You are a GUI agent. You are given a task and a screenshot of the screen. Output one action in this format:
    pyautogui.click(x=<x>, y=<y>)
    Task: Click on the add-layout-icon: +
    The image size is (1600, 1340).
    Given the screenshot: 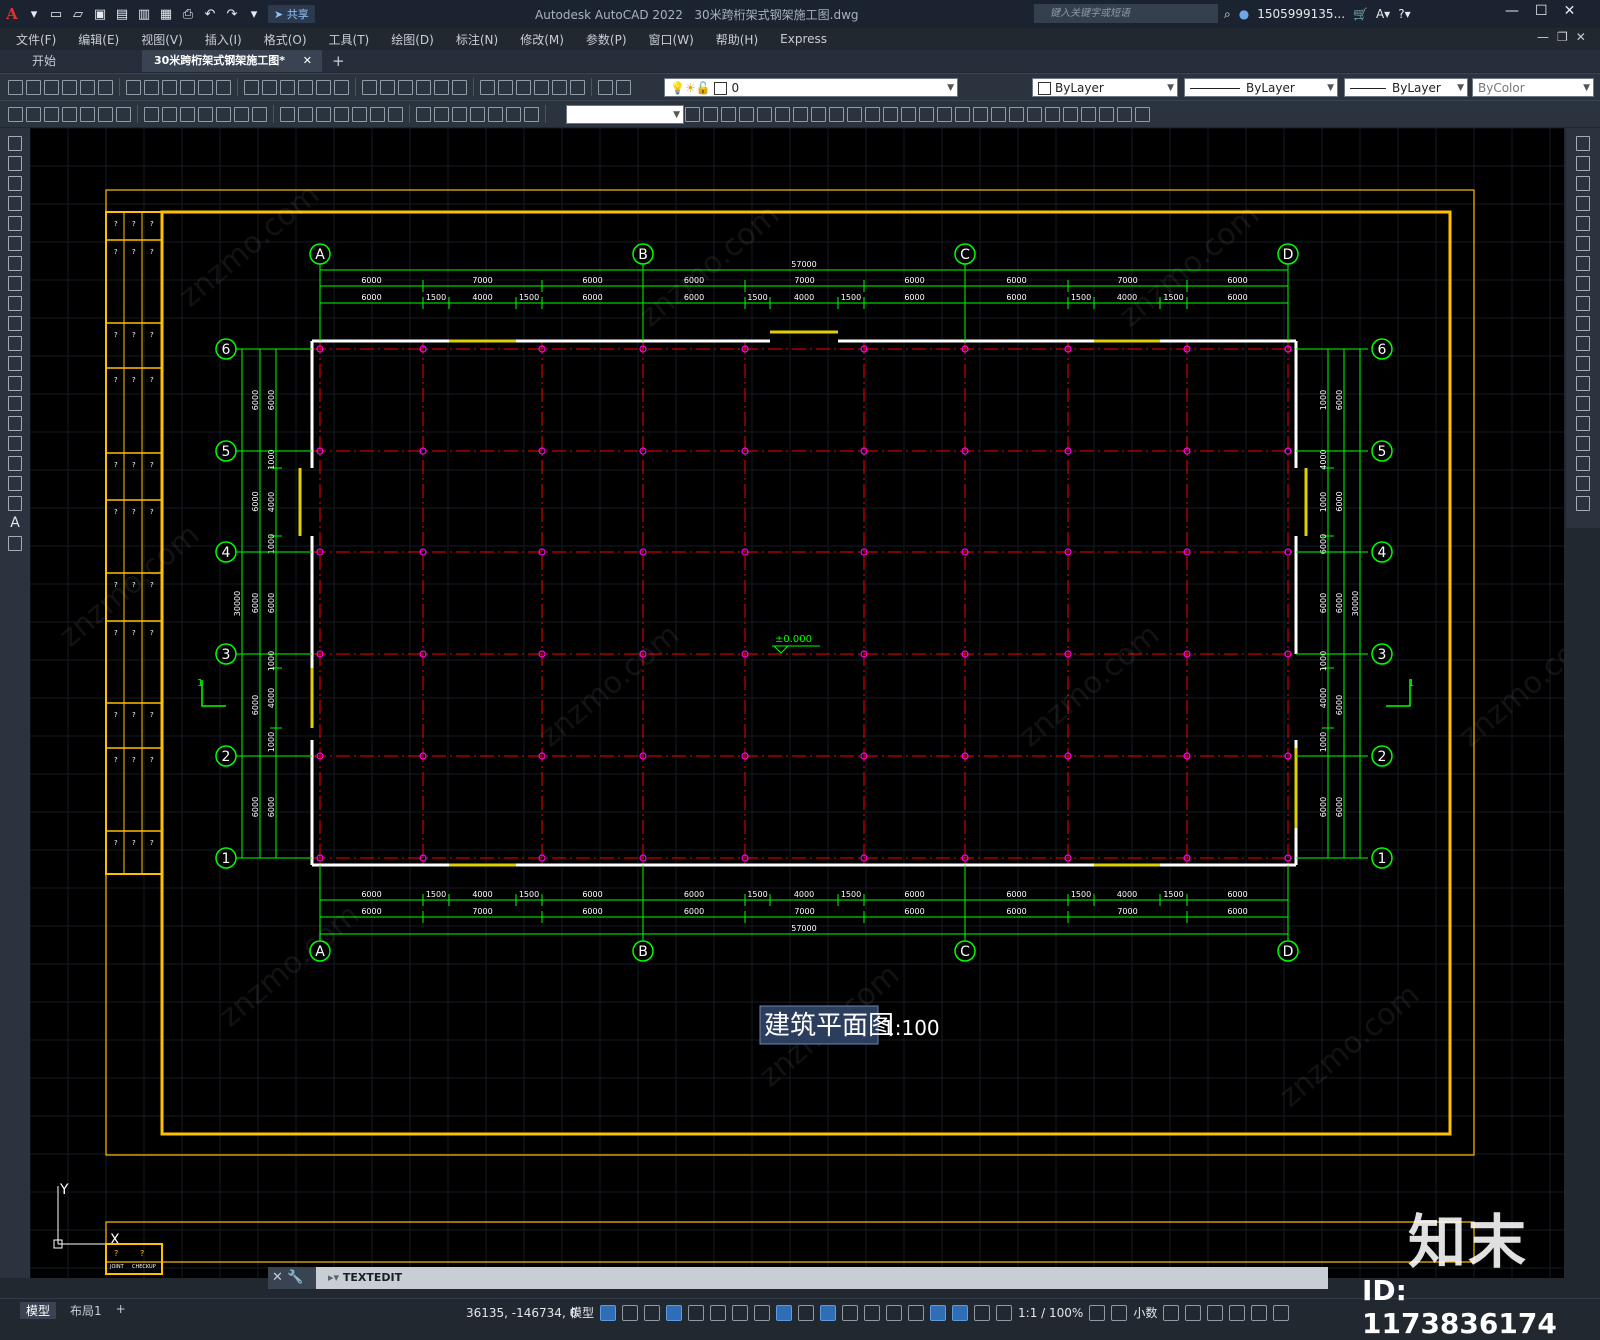 What is the action you would take?
    pyautogui.click(x=121, y=1310)
    